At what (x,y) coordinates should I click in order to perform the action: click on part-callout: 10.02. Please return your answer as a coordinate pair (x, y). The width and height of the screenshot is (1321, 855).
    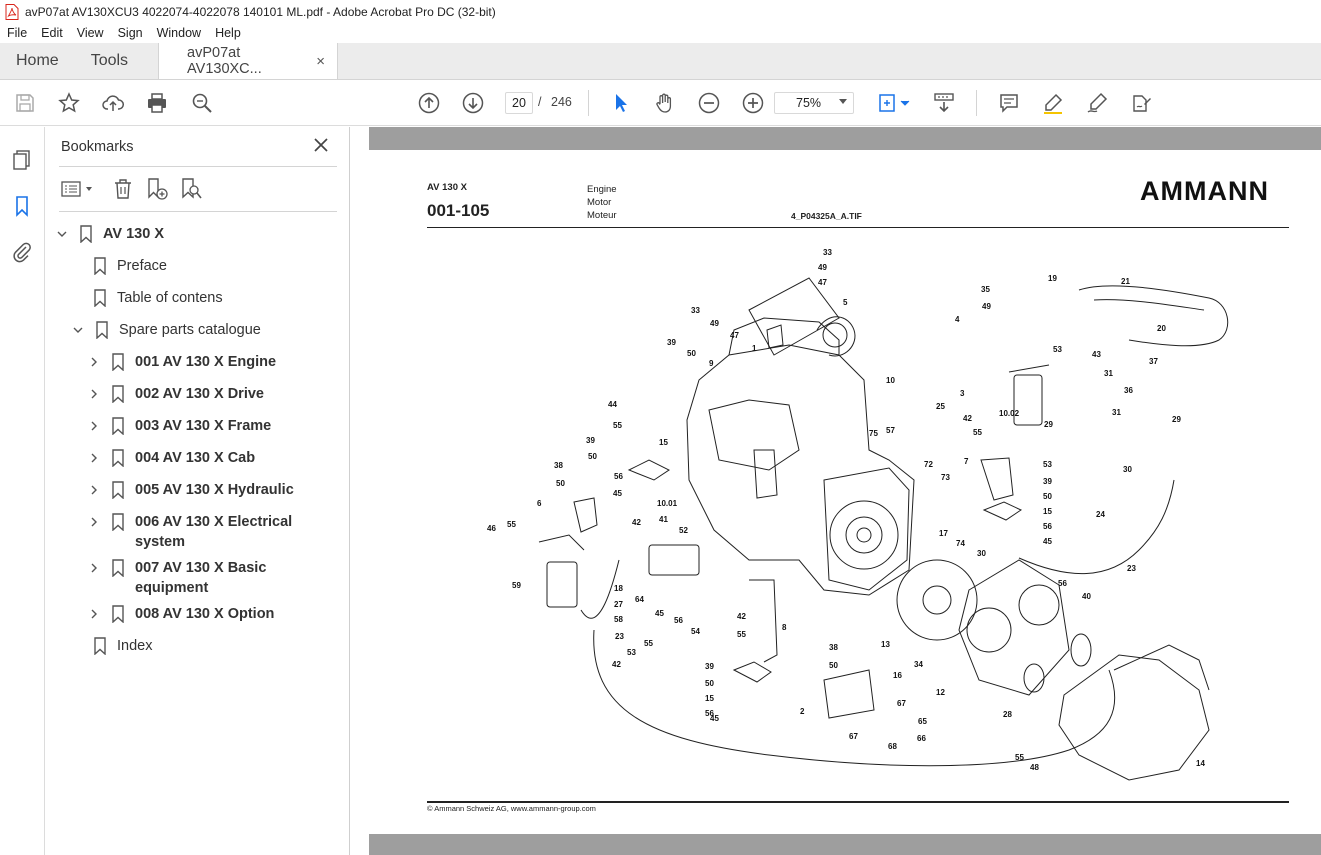
    Looking at the image, I should click on (1009, 413).